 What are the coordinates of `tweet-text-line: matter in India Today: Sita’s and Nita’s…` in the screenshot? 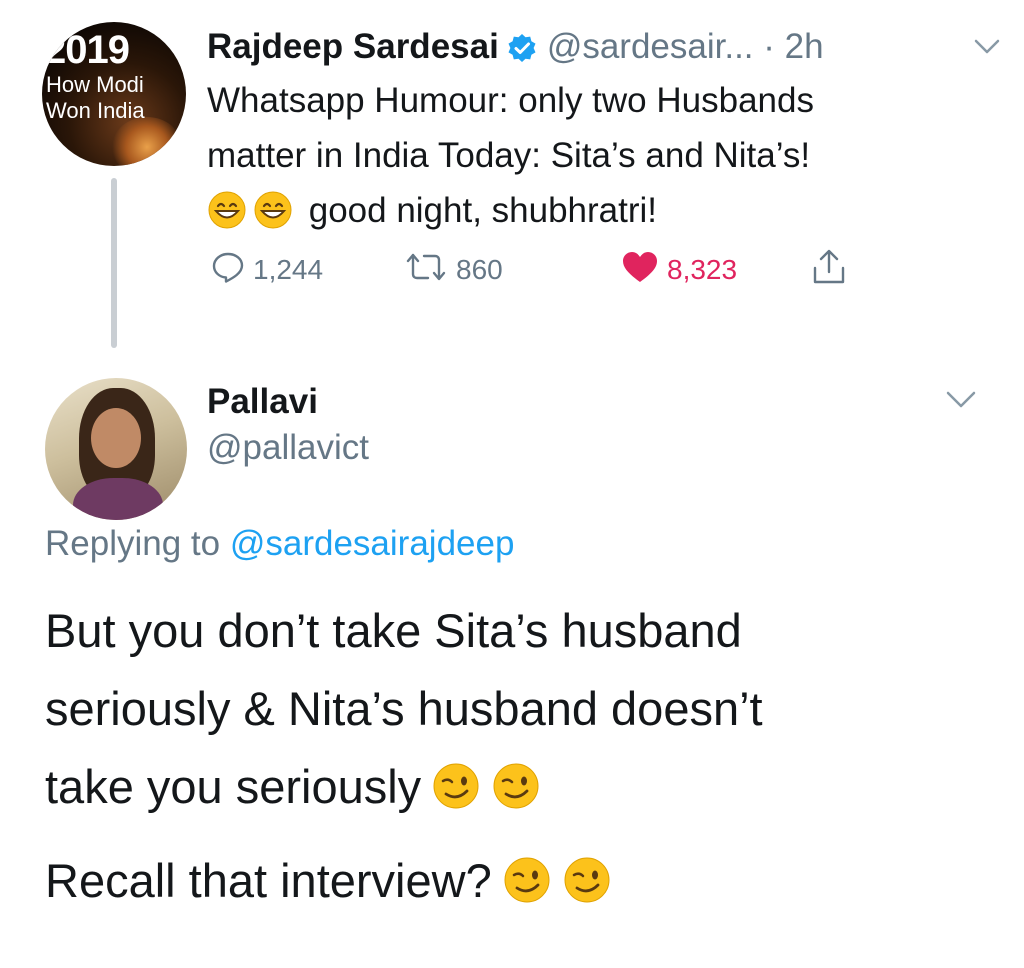 It's located at (509, 155).